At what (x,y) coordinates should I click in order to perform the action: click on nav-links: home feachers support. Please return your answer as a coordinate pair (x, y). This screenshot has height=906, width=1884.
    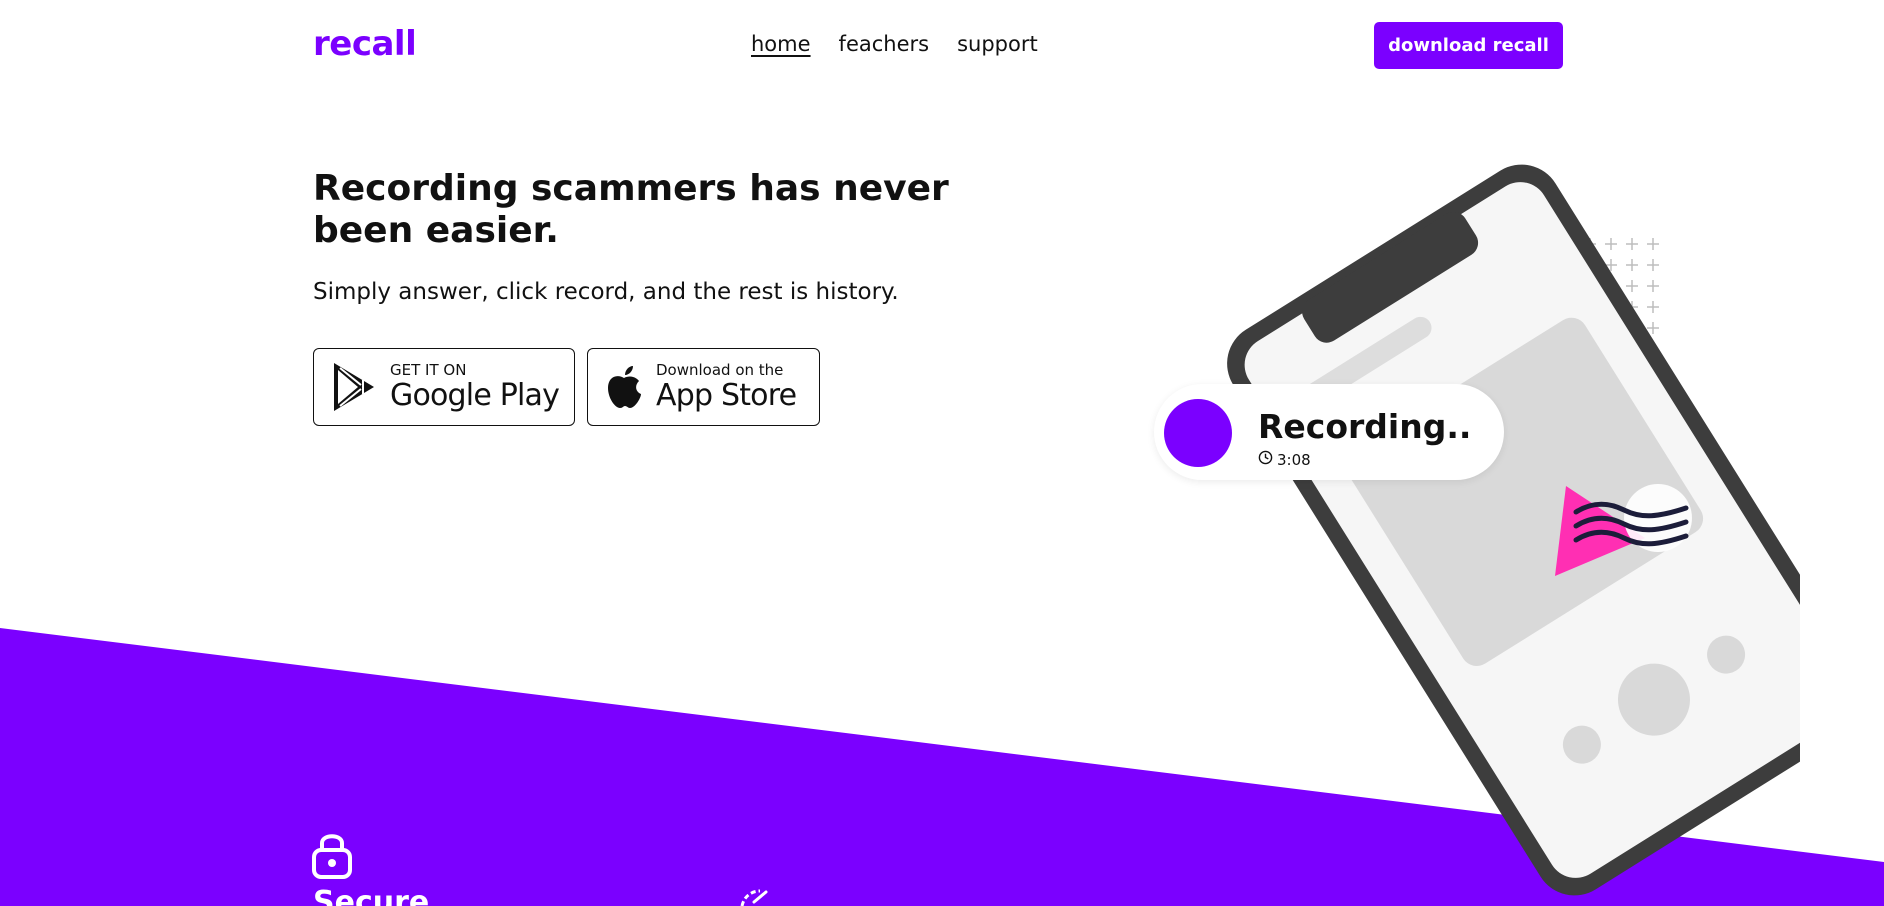
    Looking at the image, I should click on (894, 44).